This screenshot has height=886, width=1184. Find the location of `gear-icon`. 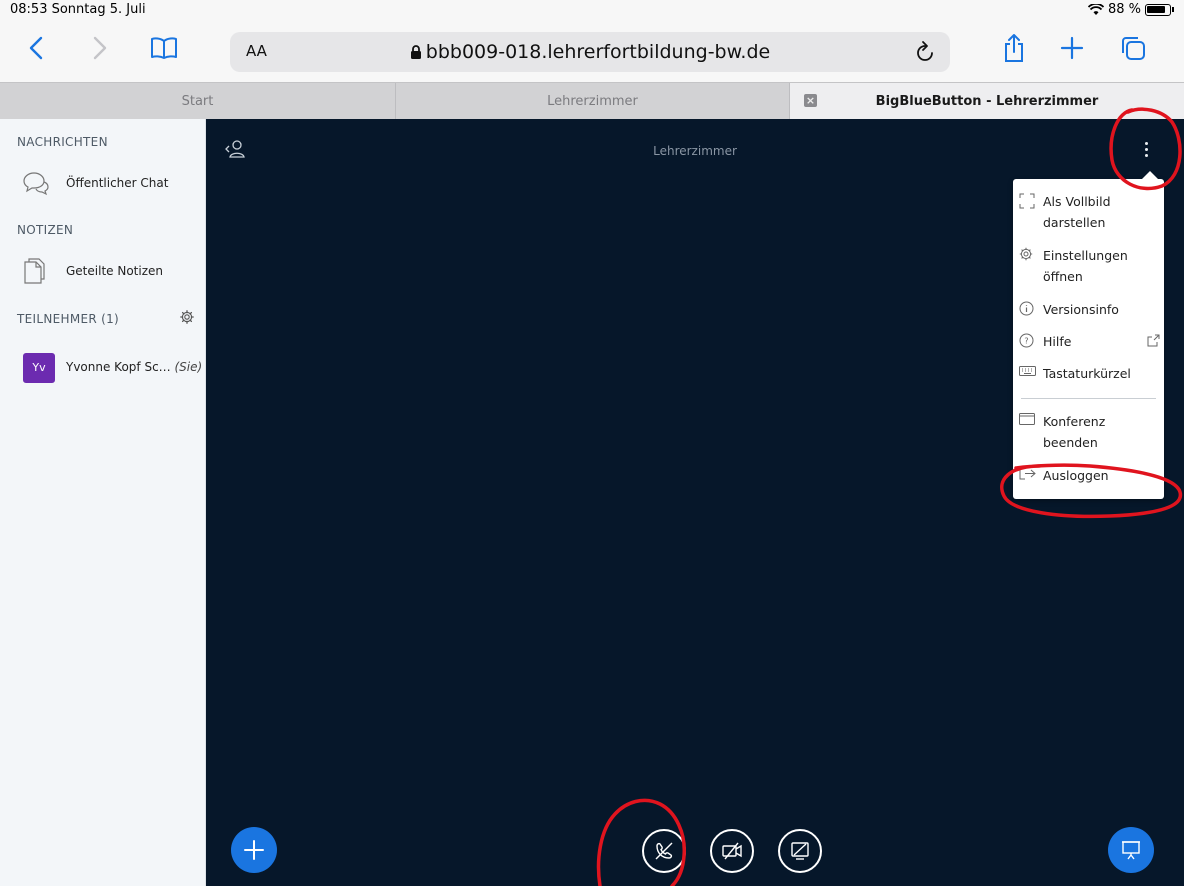

gear-icon is located at coordinates (187, 317).